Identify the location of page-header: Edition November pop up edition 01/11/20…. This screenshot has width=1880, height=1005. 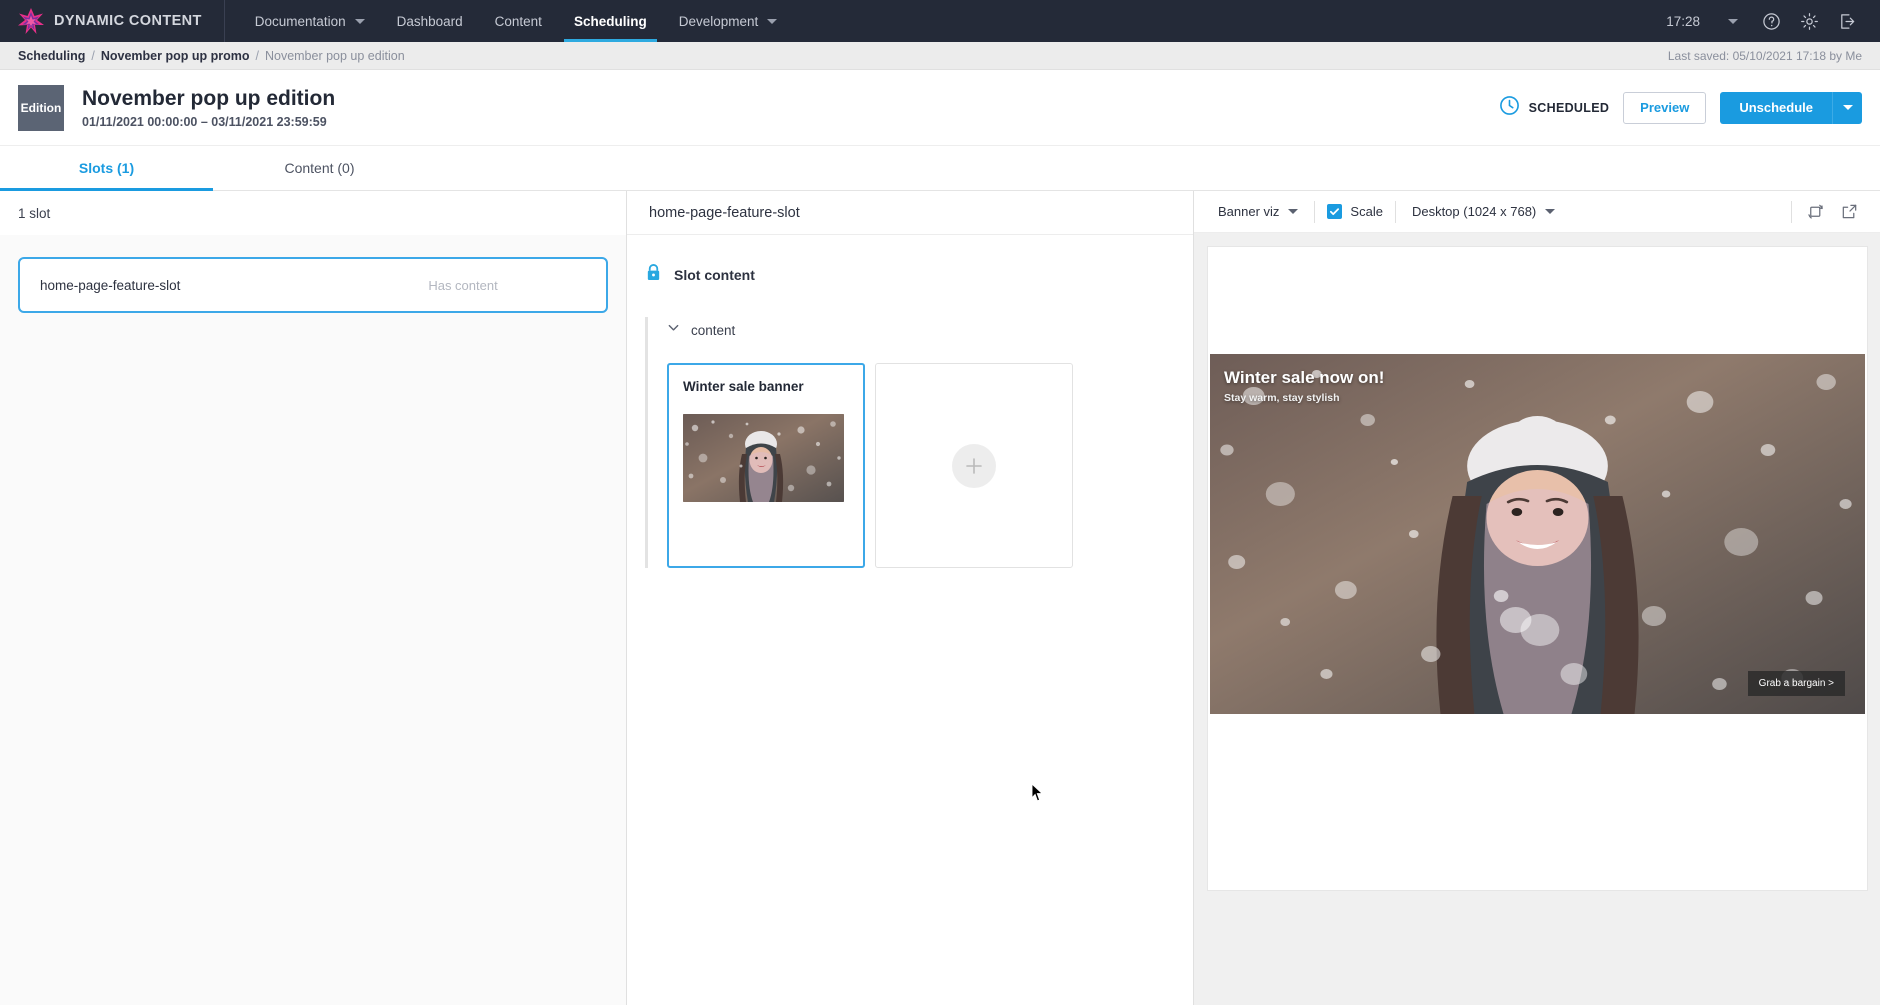
(940, 108).